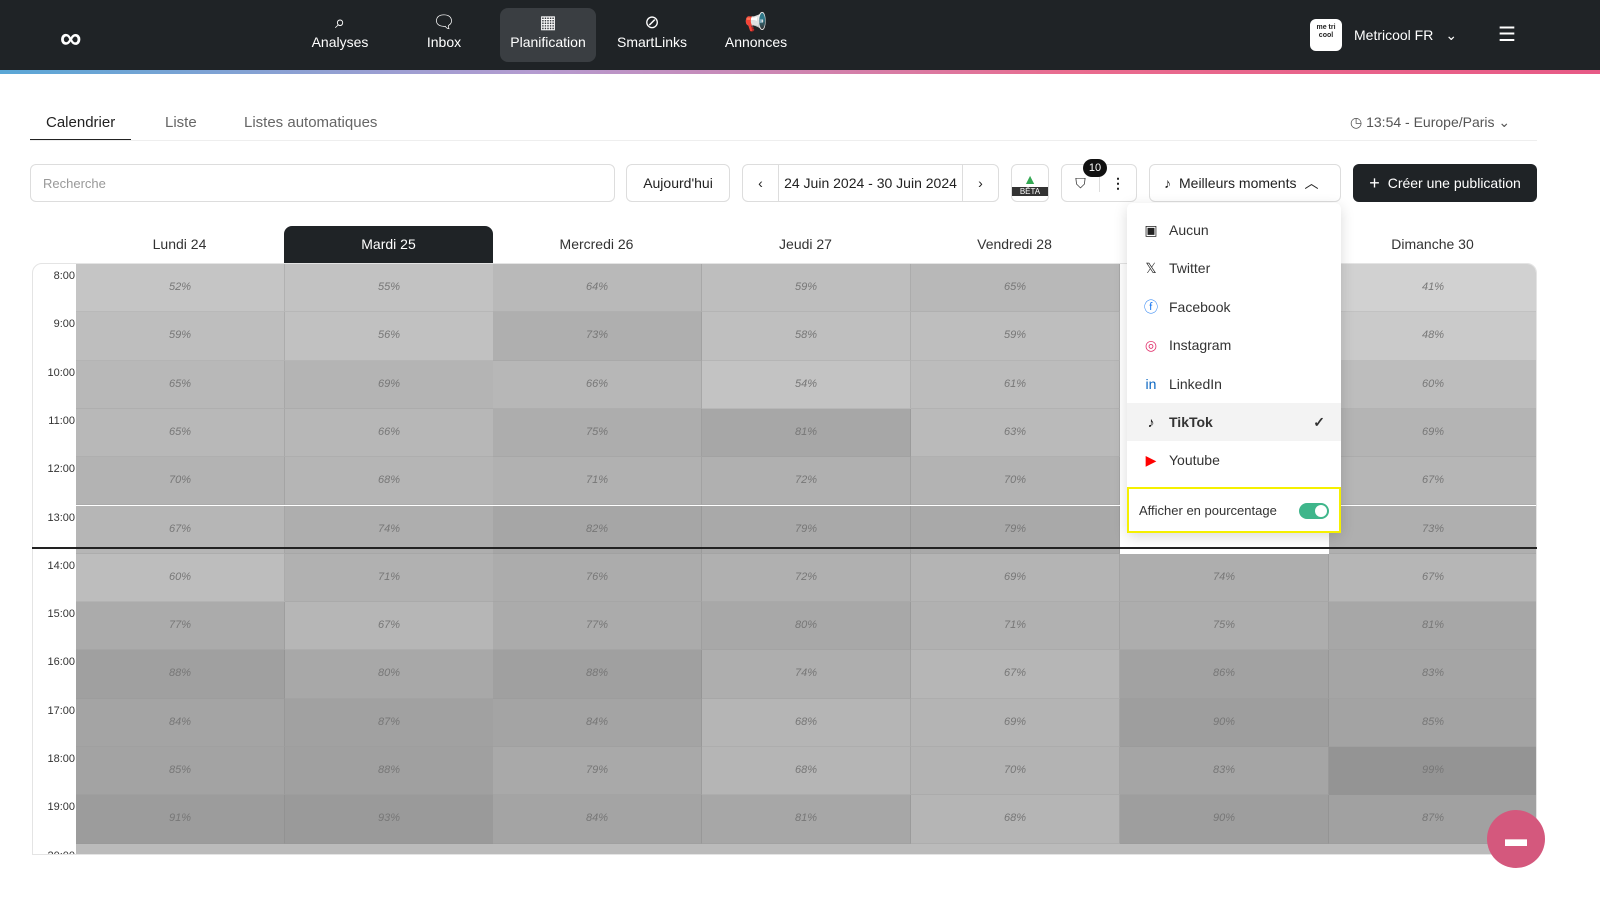  Describe the element at coordinates (597, 771) in the screenshot. I see `heatmap-cell: 79%` at that location.